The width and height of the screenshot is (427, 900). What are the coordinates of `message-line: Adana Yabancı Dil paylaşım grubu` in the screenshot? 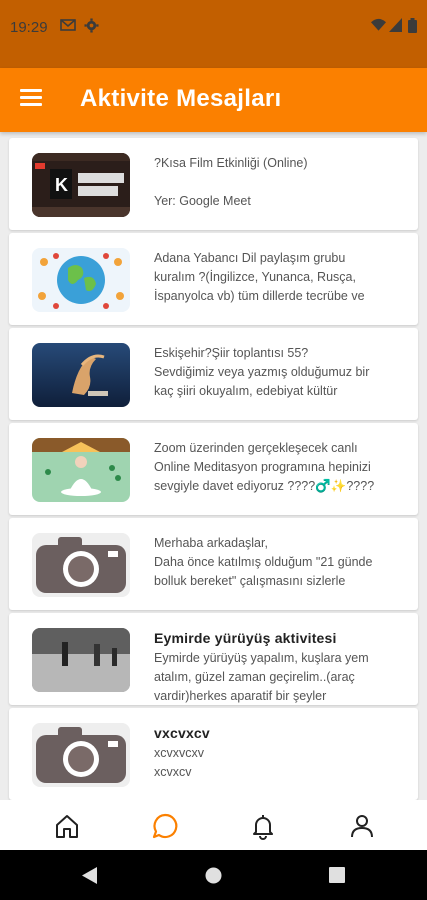 It's located at (250, 258).